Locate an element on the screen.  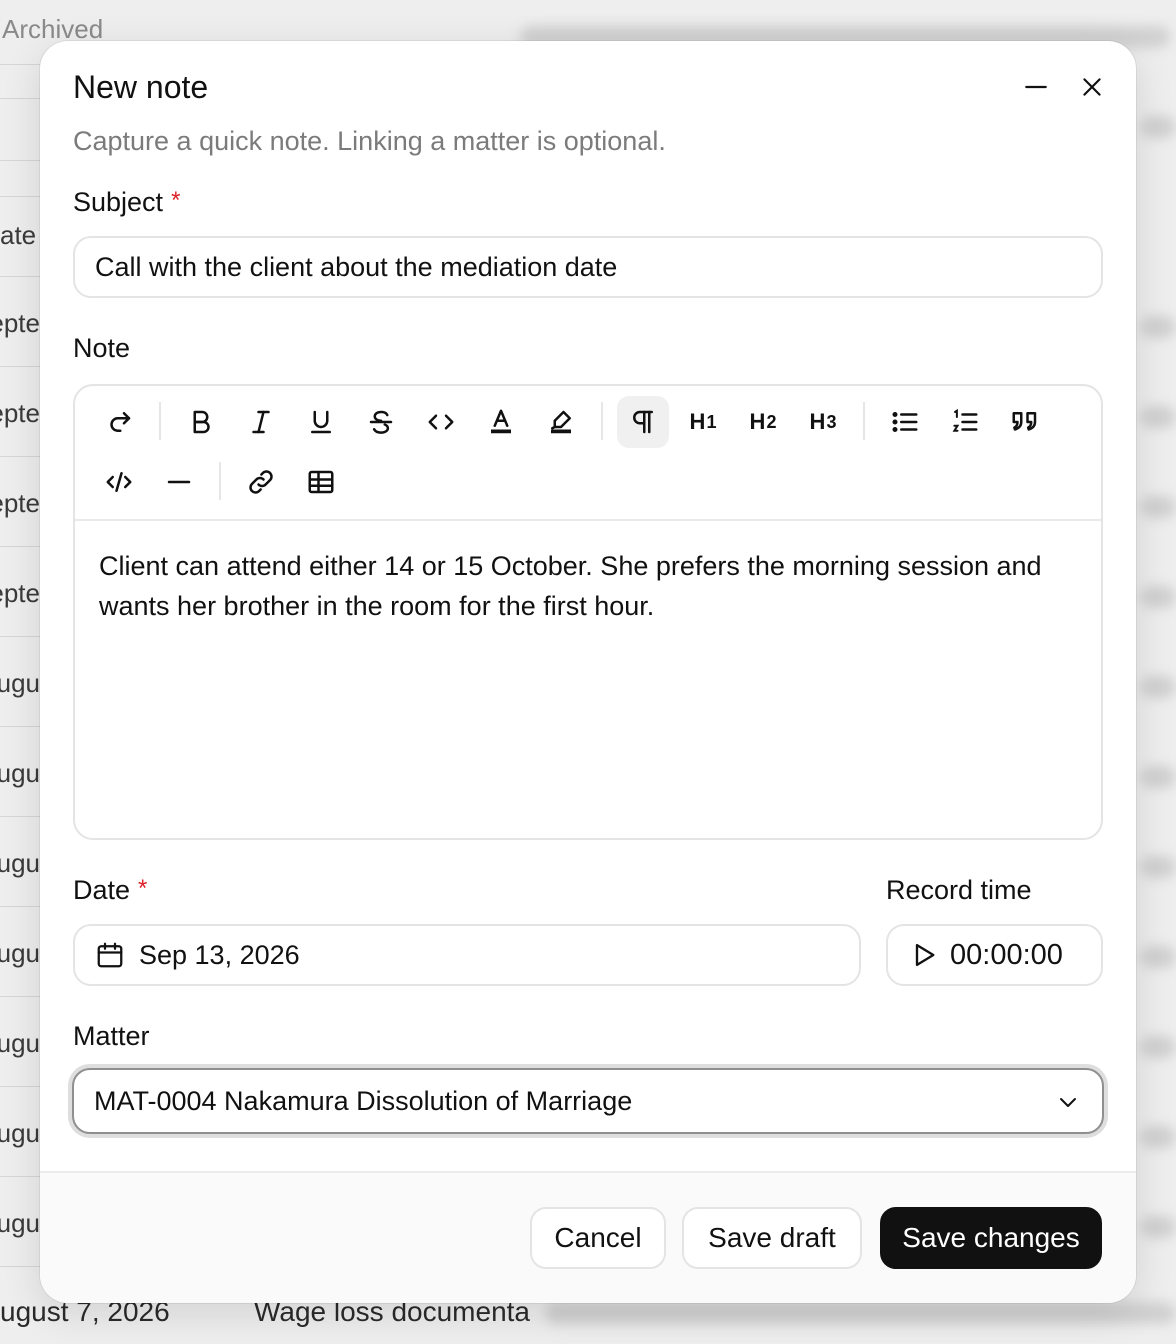
heading-3-level: 3 is located at coordinates (831, 421).